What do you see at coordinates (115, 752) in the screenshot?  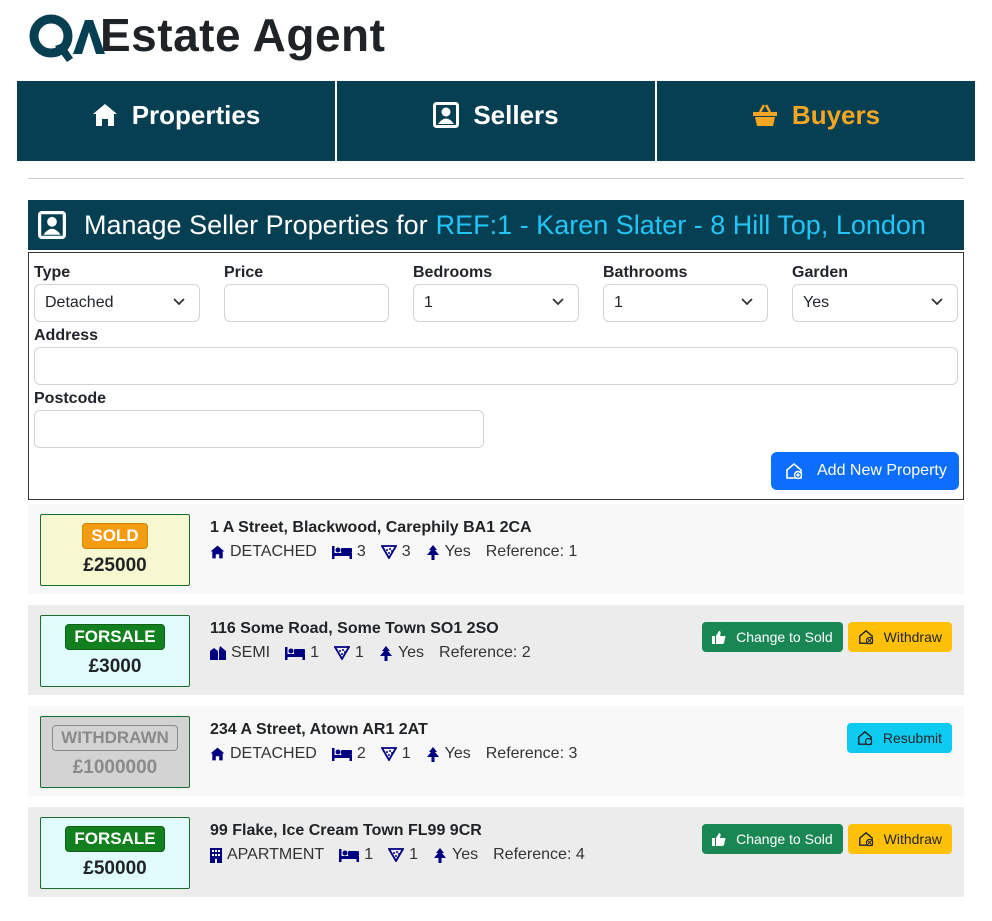 I see `status-card: WITHDRAWN £1000000` at bounding box center [115, 752].